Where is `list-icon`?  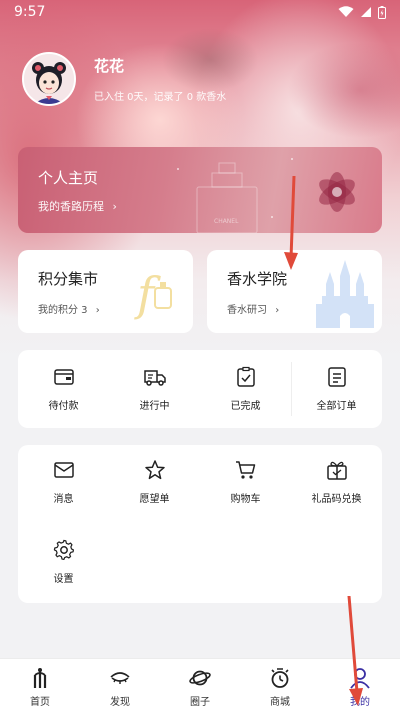
list-icon is located at coordinates (336, 377).